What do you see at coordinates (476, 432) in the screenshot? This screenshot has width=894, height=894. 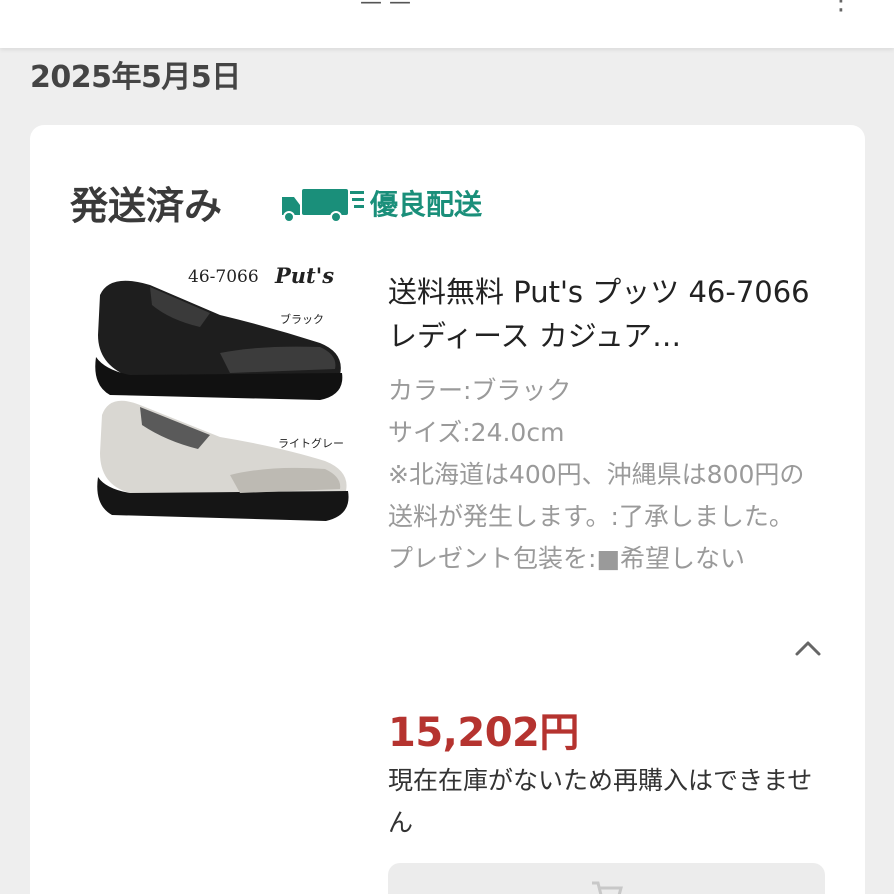 I see `option-size: サイズ:24.0cm` at bounding box center [476, 432].